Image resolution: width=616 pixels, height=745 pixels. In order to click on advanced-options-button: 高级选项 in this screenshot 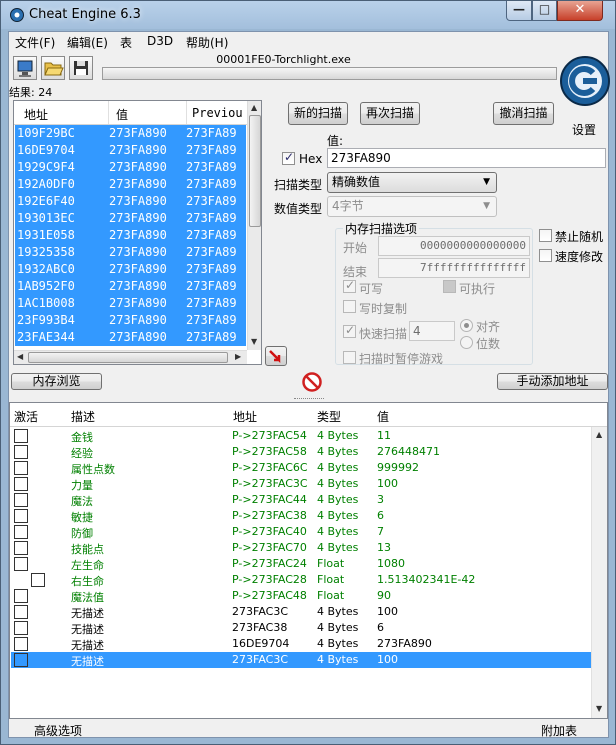, I will do `click(58, 730)`.